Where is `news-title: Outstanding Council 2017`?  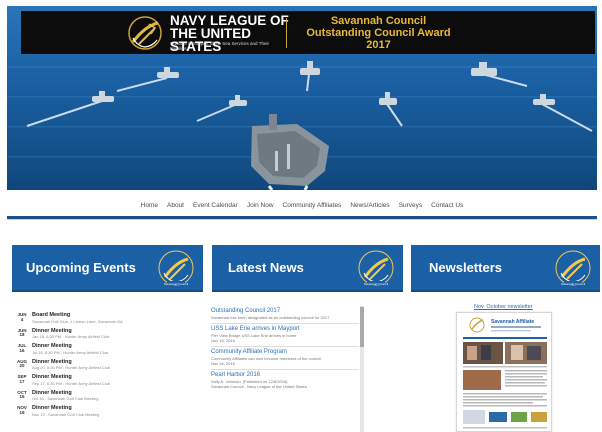
news-title: Outstanding Council 2017 is located at coordinates (285, 311).